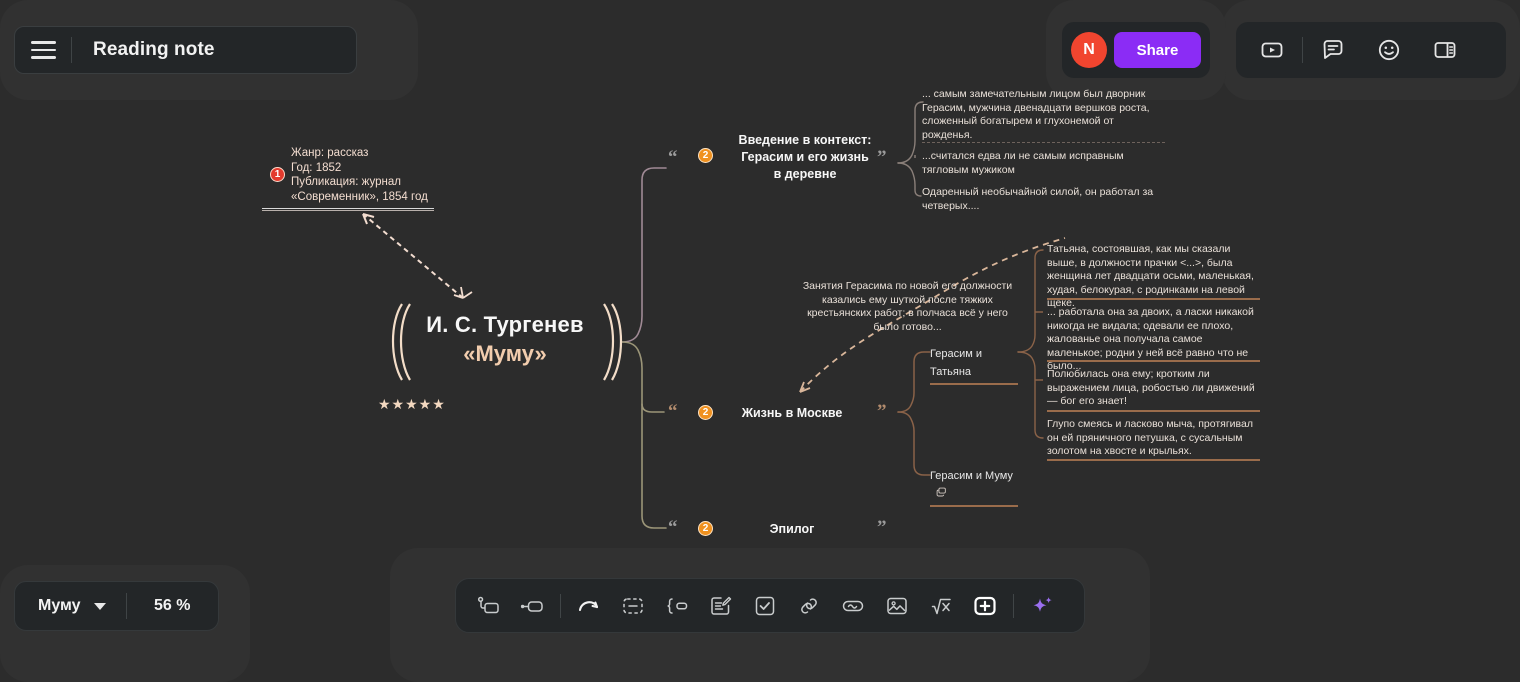  Describe the element at coordinates (985, 606) in the screenshot. I see `add-tool` at that location.